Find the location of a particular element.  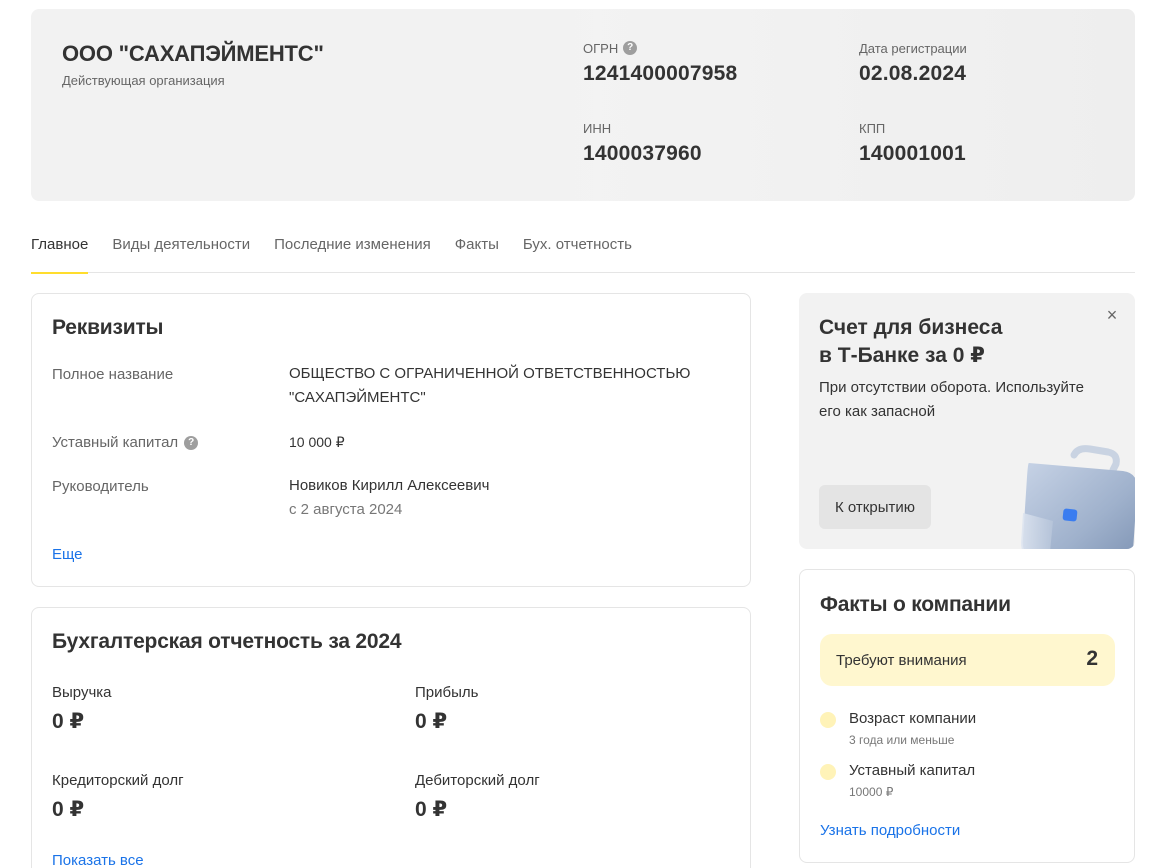

ogrn-label: ОГРН is located at coordinates (601, 48).